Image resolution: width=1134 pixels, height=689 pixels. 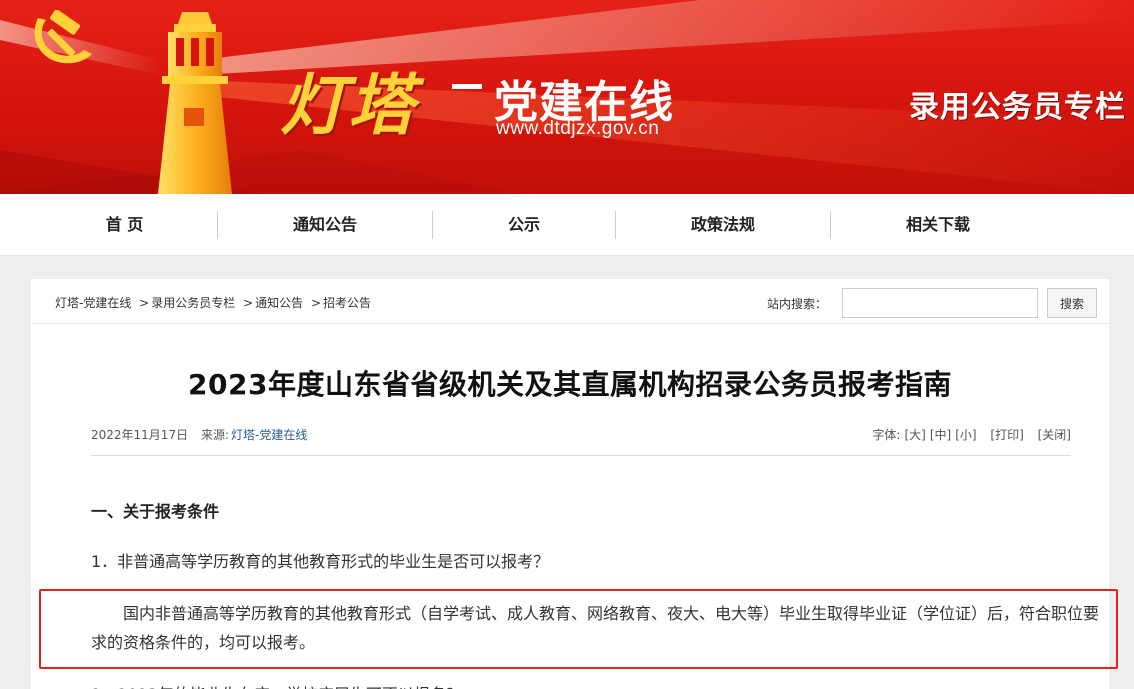 What do you see at coordinates (1054, 435) in the screenshot?
I see `close-button: [关闭]` at bounding box center [1054, 435].